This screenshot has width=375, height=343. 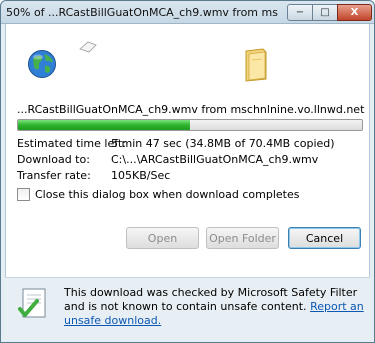 What do you see at coordinates (256, 65) in the screenshot?
I see `folder-icon` at bounding box center [256, 65].